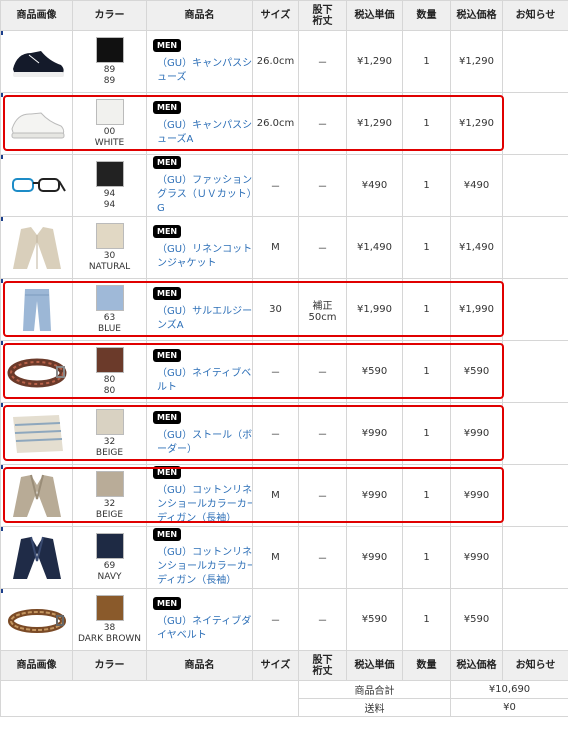 This screenshot has width=568, height=731. Describe the element at coordinates (199, 665) in the screenshot. I see `header-name: 商品名` at that location.